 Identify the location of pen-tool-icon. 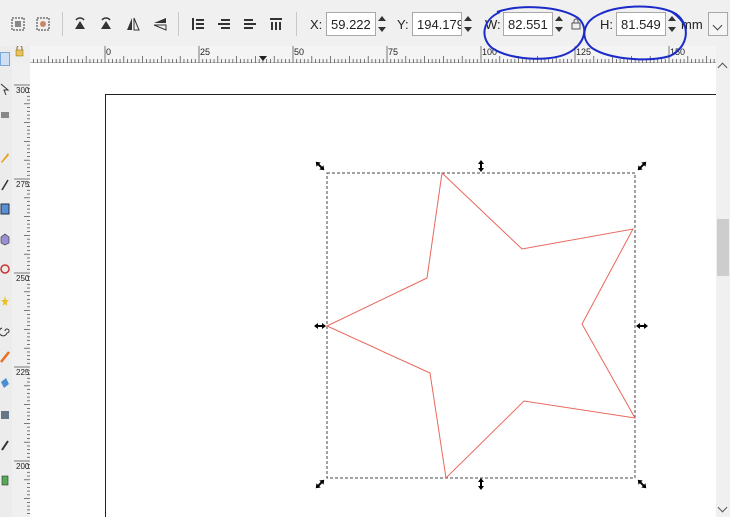
(5, 185).